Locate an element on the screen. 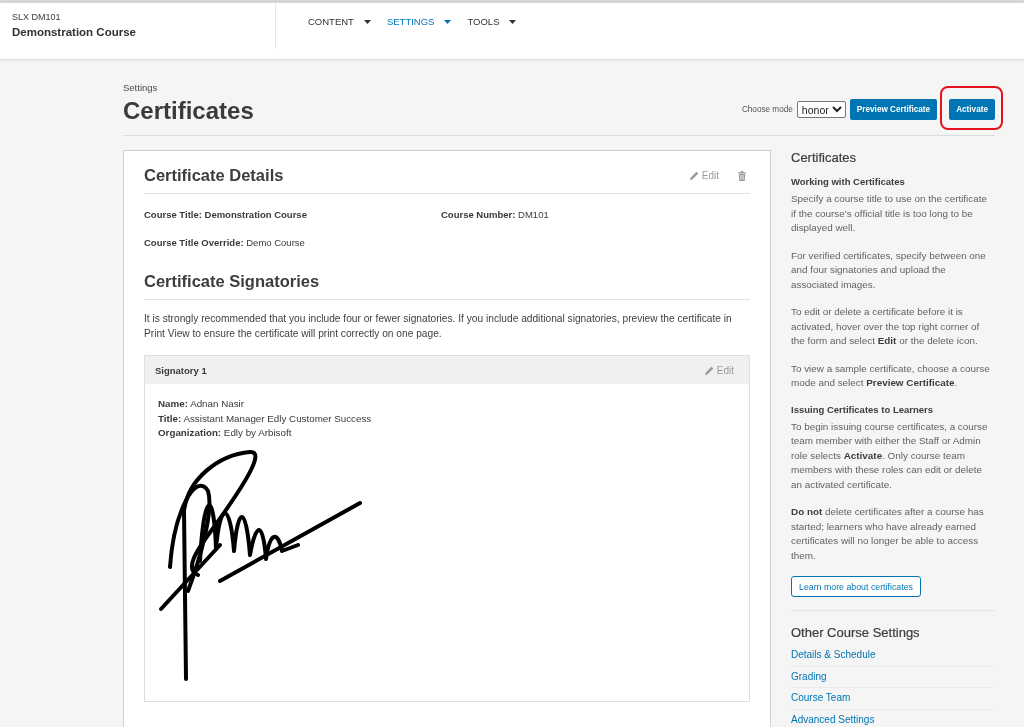 Image resolution: width=1024 pixels, height=727 pixels. learn-more-button: Learn more about certificates is located at coordinates (856, 586).